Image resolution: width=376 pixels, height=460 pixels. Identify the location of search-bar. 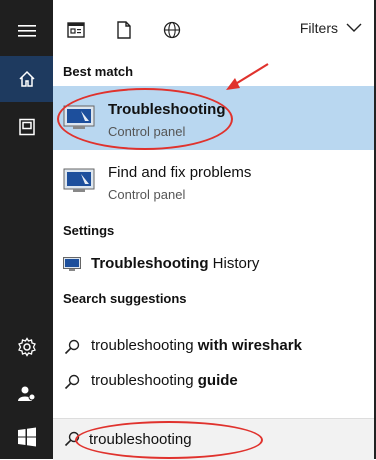
(213, 439).